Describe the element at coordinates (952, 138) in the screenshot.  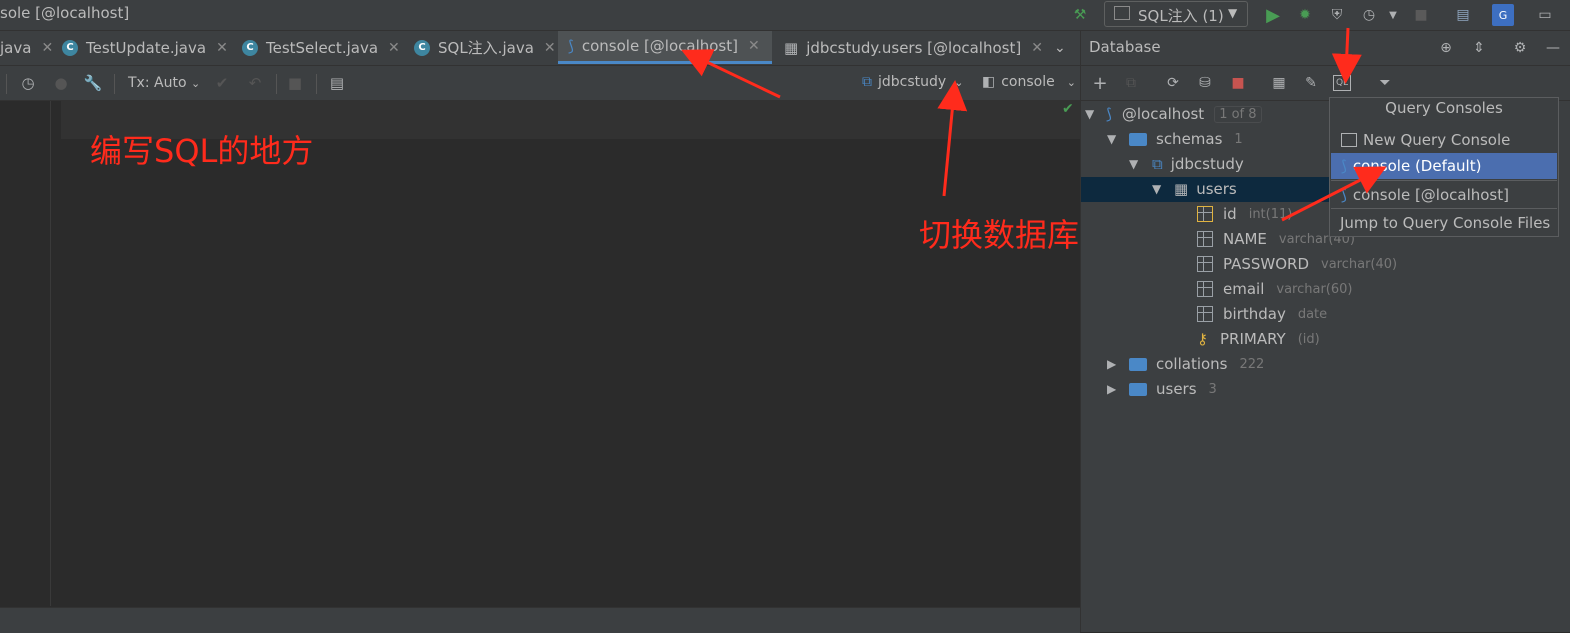
I see `arrow-to-schema-selector` at that location.